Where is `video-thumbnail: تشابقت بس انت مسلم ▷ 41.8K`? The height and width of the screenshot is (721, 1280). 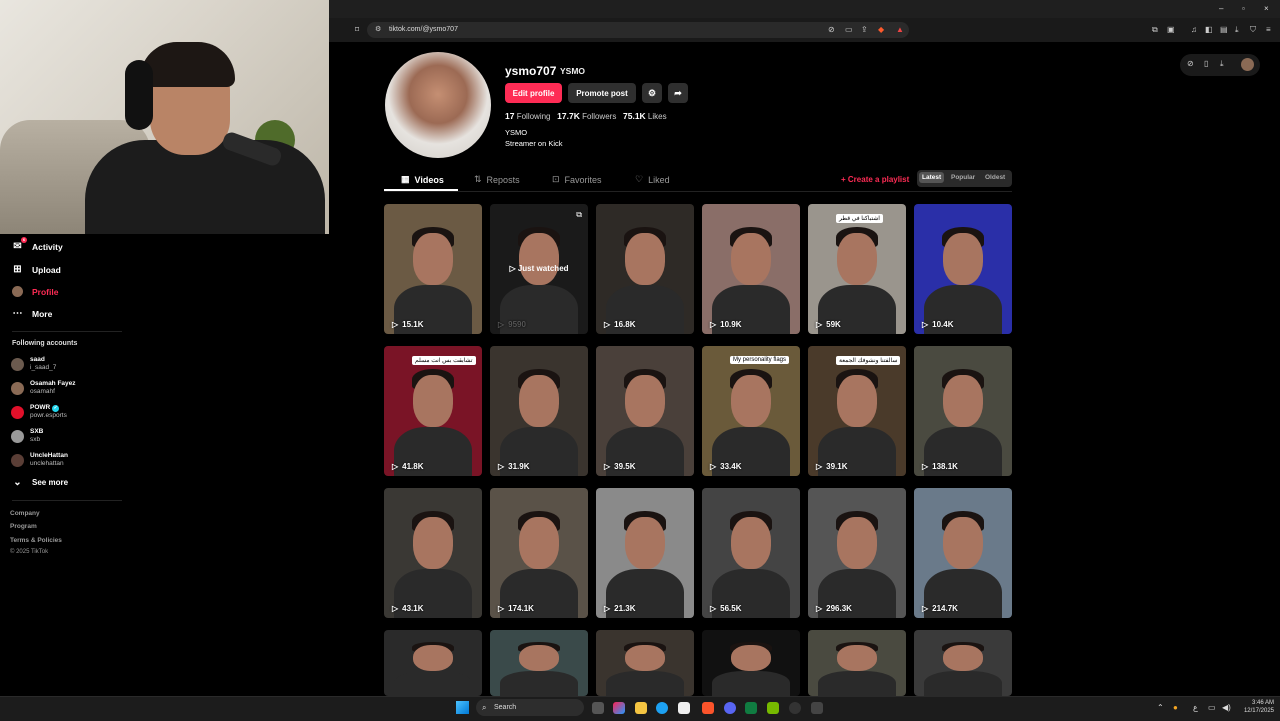 video-thumbnail: تشابقت بس انت مسلم ▷ 41.8K is located at coordinates (433, 411).